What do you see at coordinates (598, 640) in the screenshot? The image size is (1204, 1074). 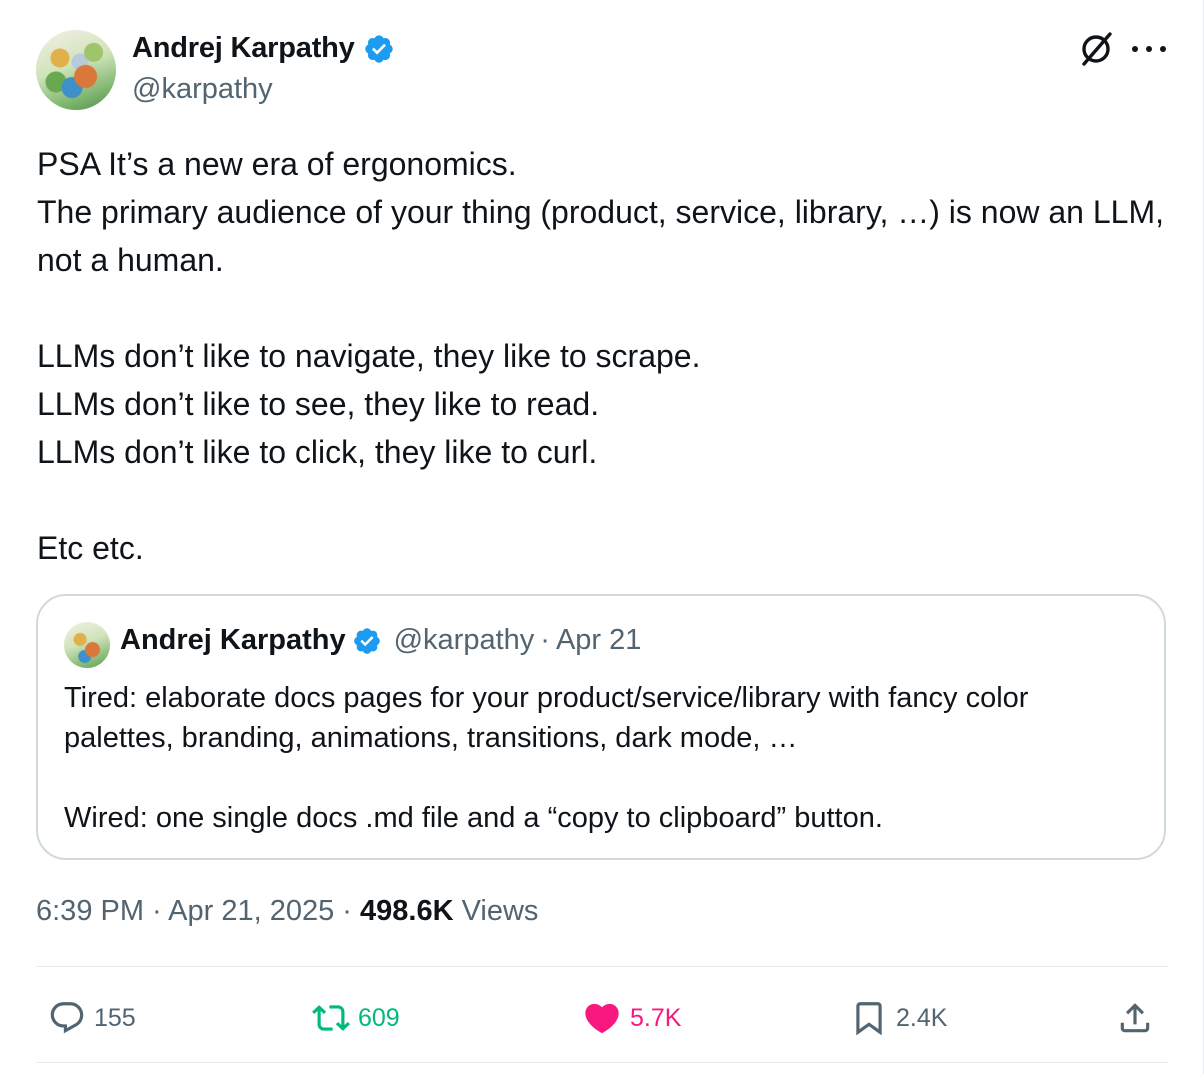 I see `quote-date: Apr 21` at bounding box center [598, 640].